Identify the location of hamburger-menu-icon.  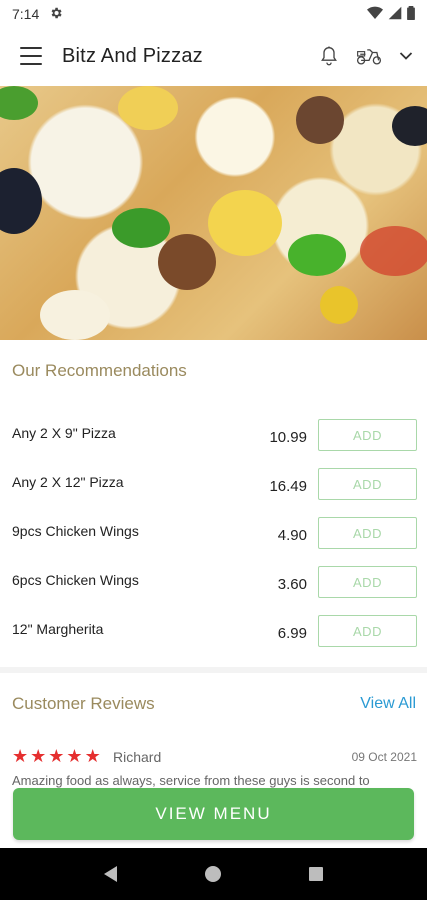
(31, 56).